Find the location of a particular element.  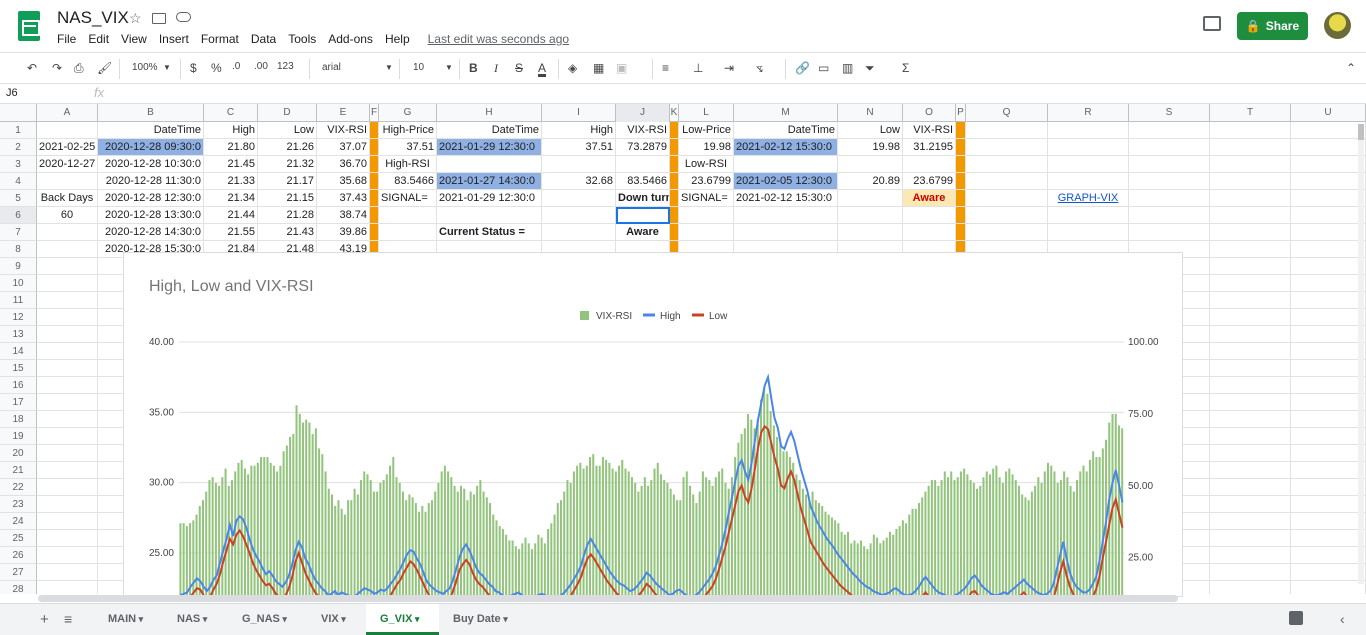

column-header-d: D is located at coordinates (287, 113).